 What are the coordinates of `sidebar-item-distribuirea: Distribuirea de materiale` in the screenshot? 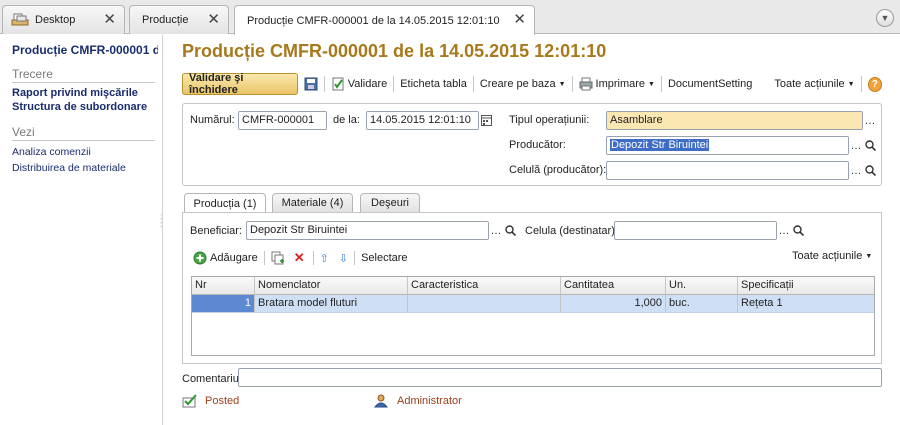 It's located at (87, 168).